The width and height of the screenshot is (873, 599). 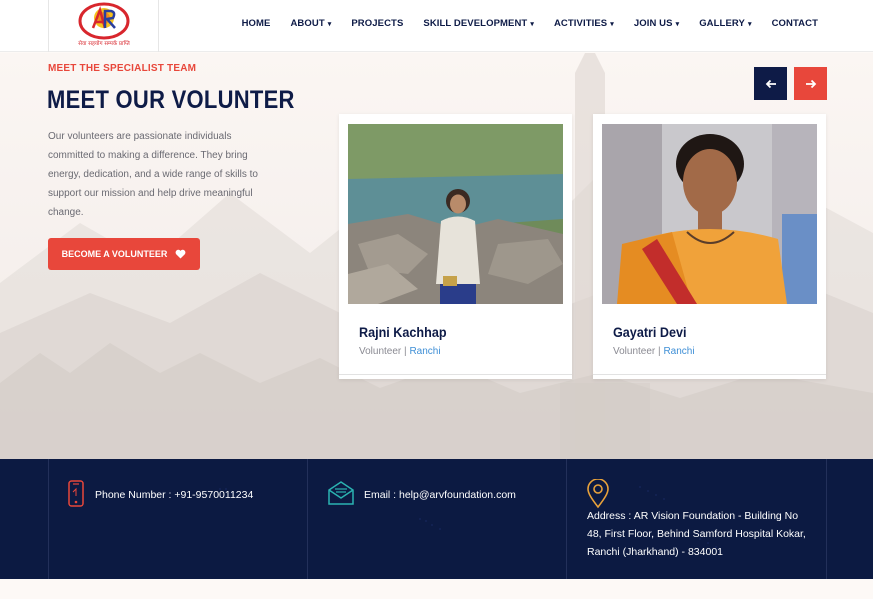 I want to click on nav-item-projects: PROJECTS, so click(x=377, y=23).